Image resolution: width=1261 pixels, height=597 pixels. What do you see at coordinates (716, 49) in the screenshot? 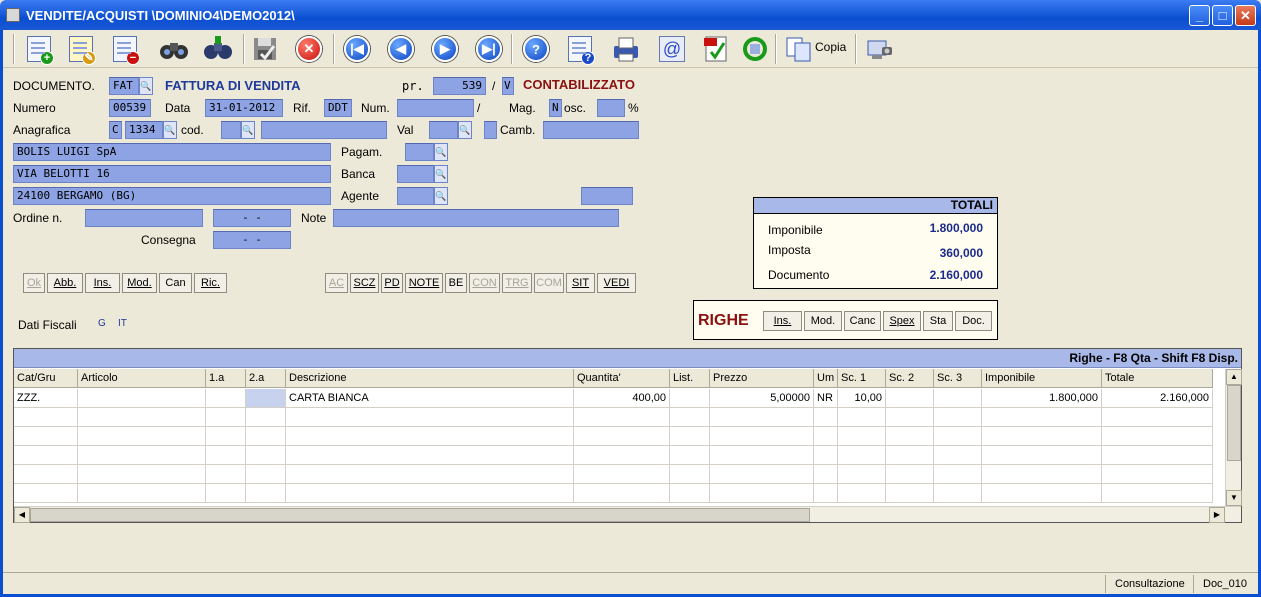
I see `pdf-icon` at bounding box center [716, 49].